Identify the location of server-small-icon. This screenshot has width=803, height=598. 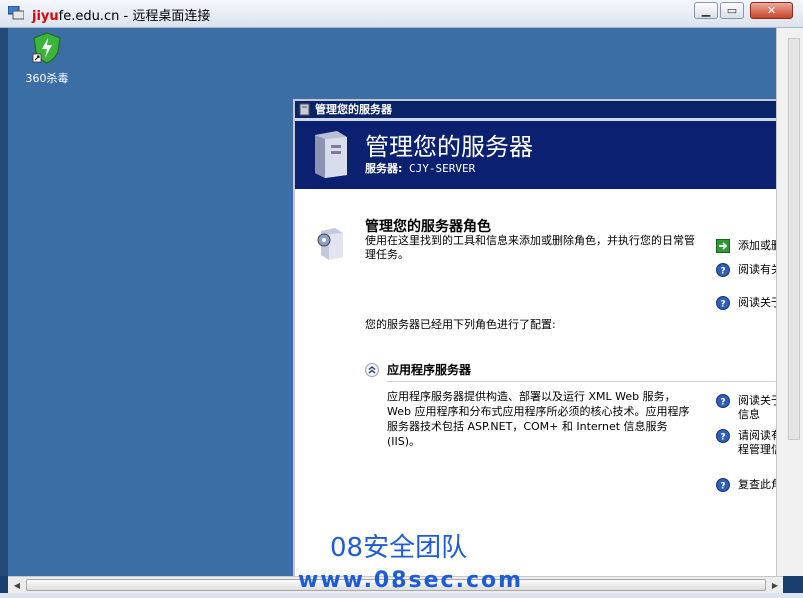
(304, 109).